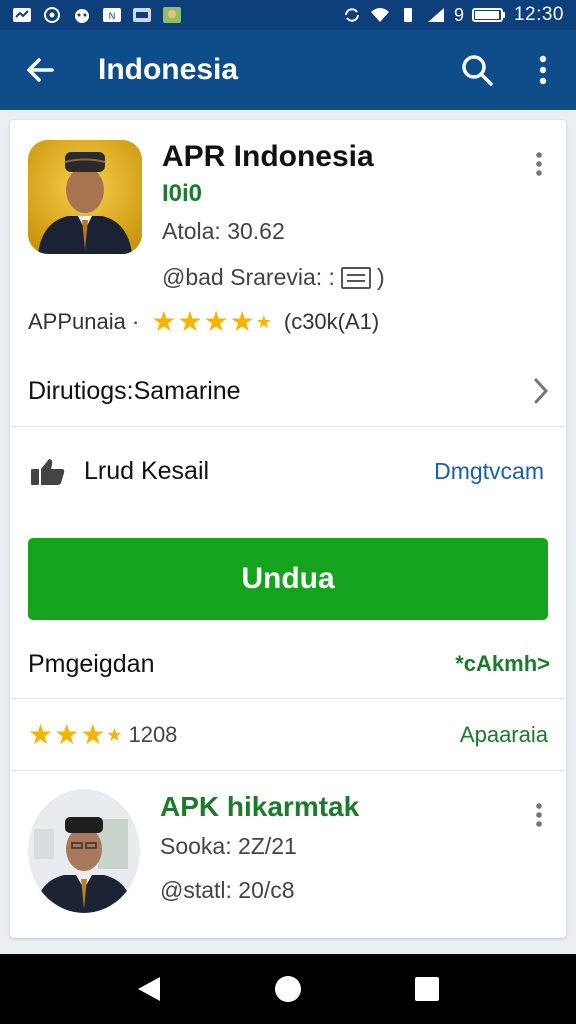 The image size is (576, 1024). Describe the element at coordinates (84, 321) in the screenshot. I see `app-category: APPunaia ·` at that location.